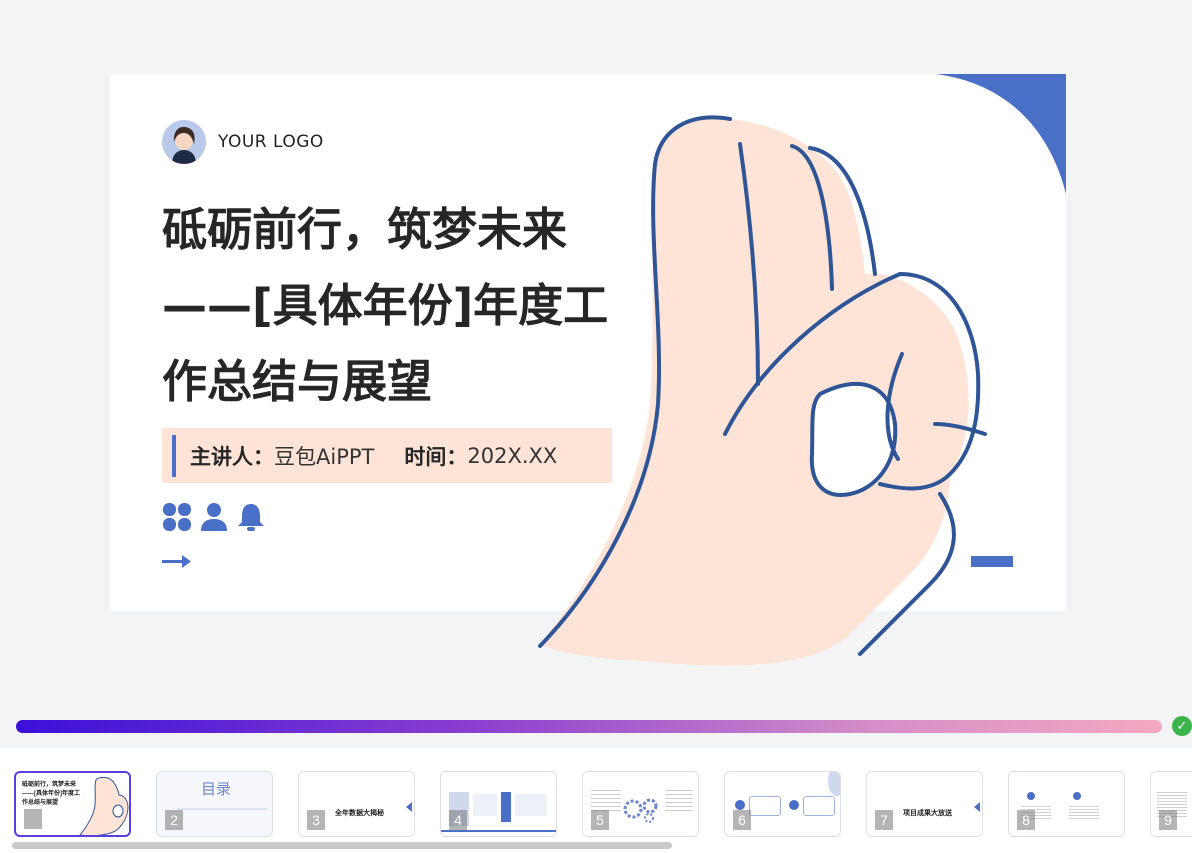 The width and height of the screenshot is (1192, 853). What do you see at coordinates (992, 561) in the screenshot?
I see `accent-dash` at bounding box center [992, 561].